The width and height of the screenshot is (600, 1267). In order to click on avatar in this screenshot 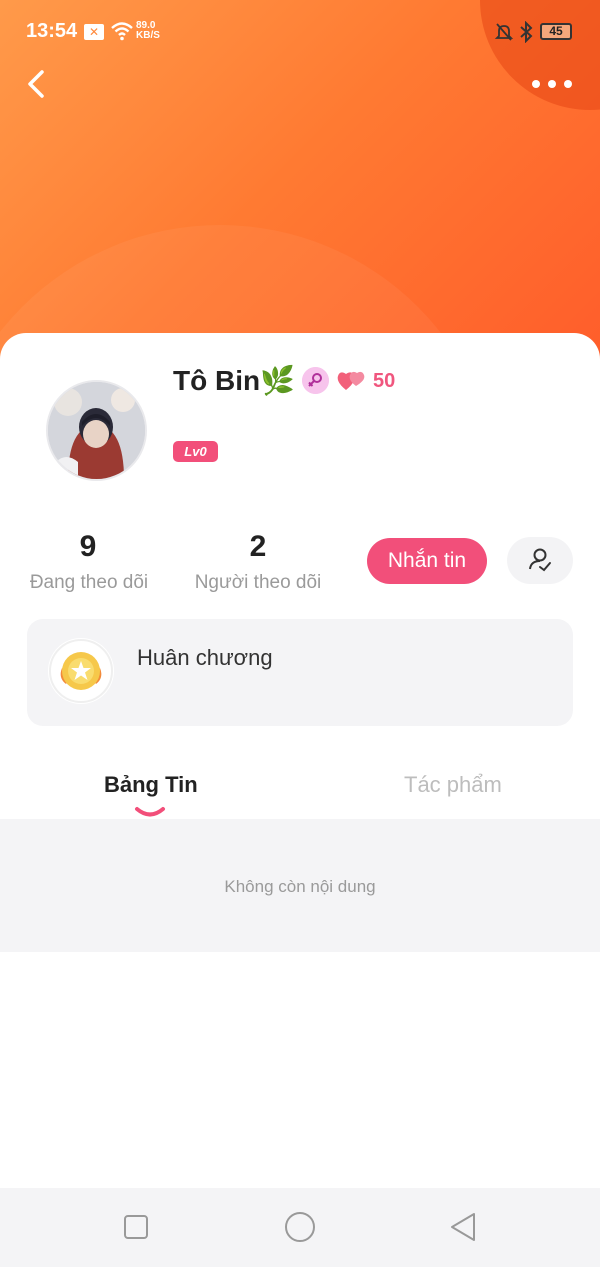, I will do `click(96, 430)`.